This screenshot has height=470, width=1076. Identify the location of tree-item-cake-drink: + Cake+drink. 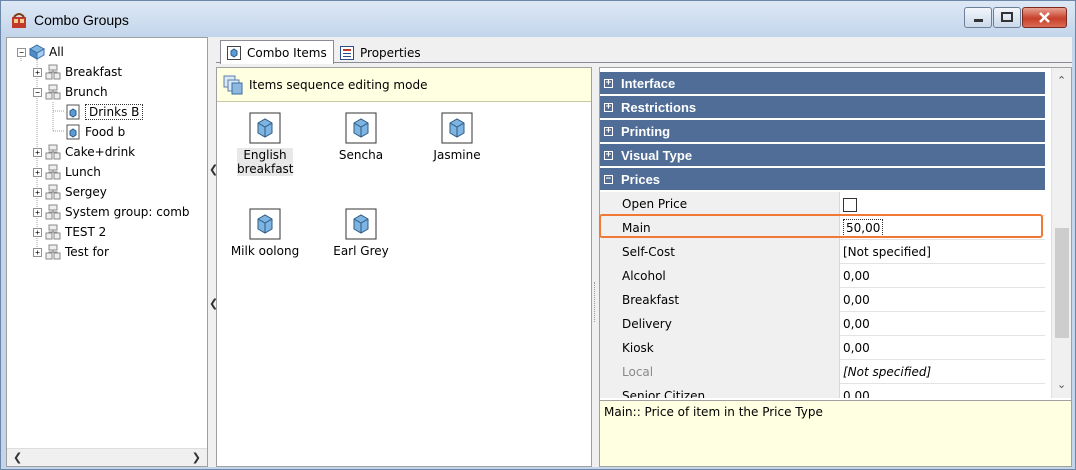
(84, 152).